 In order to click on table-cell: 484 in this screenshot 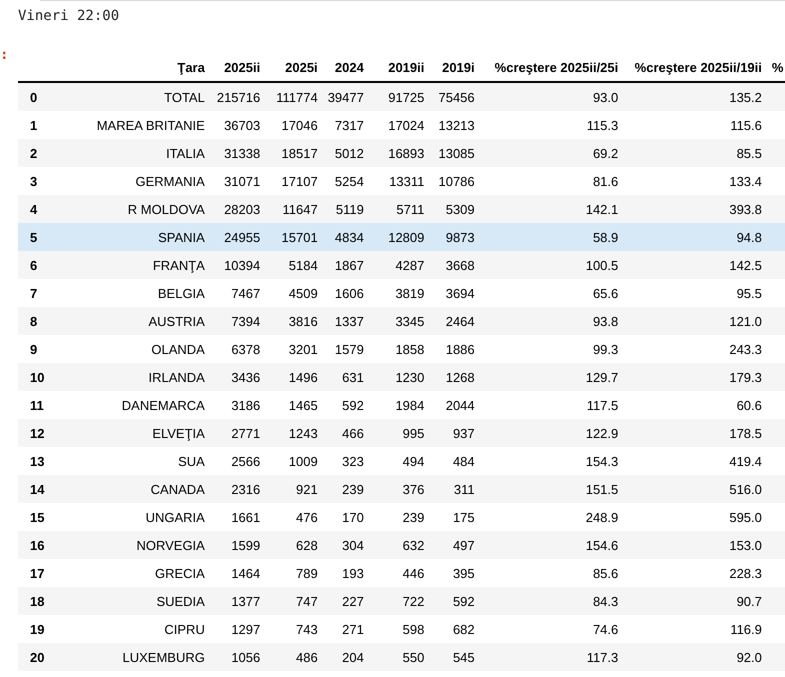, I will do `click(454, 461)`.